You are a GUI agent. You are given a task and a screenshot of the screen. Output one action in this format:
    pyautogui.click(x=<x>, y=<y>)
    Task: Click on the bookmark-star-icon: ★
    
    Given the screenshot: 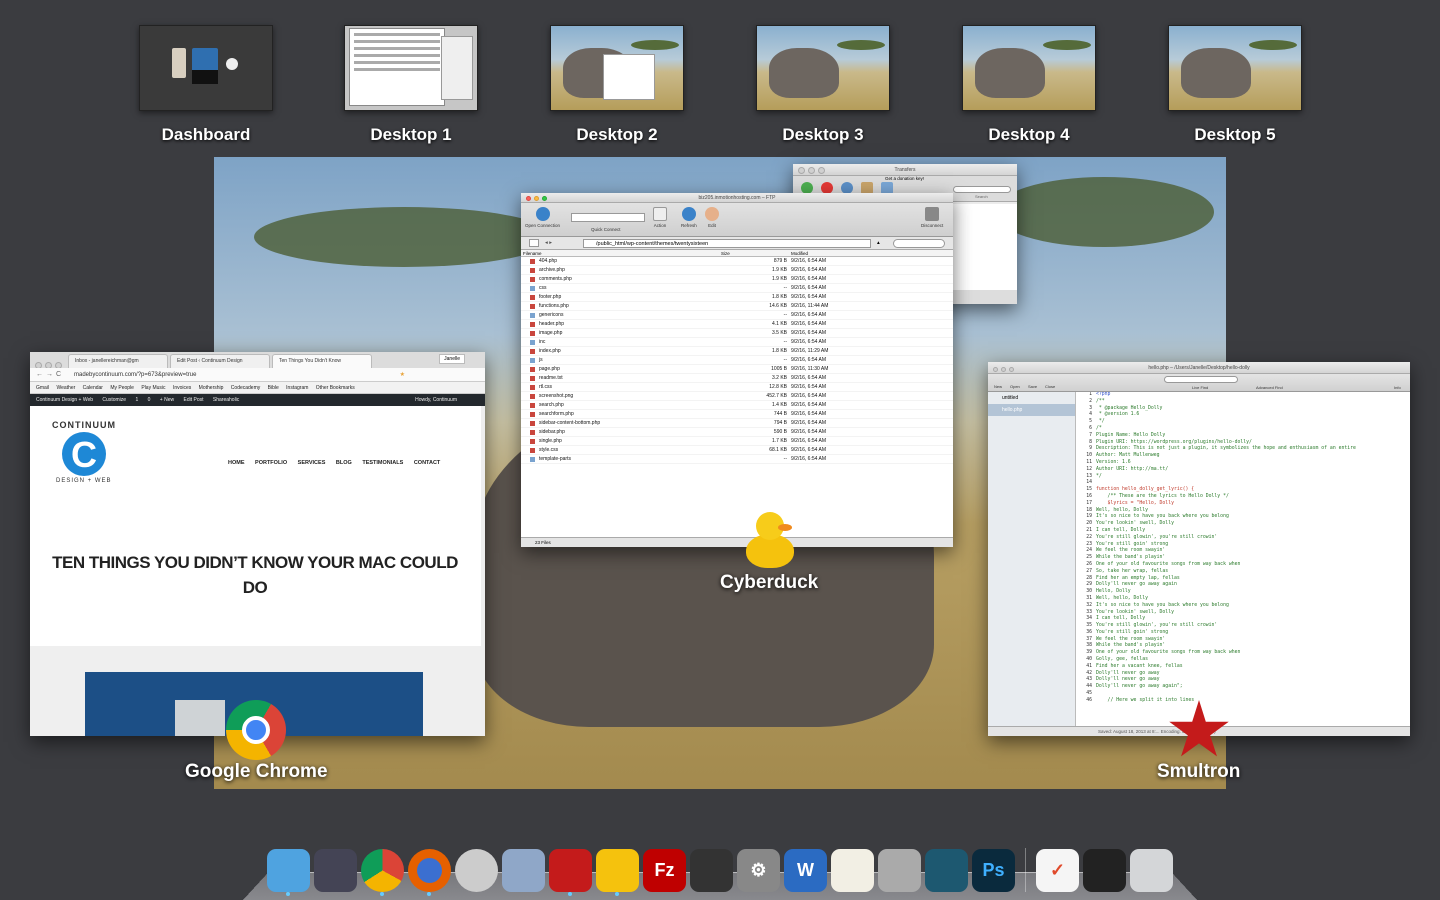 What is the action you would take?
    pyautogui.click(x=402, y=375)
    